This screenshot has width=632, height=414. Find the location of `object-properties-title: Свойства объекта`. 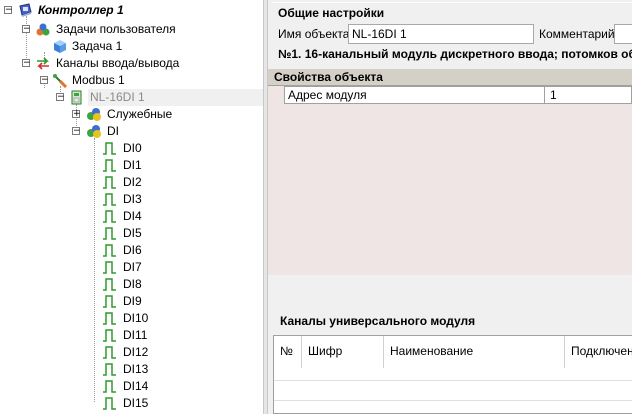

object-properties-title: Свойства объекта is located at coordinates (328, 77).